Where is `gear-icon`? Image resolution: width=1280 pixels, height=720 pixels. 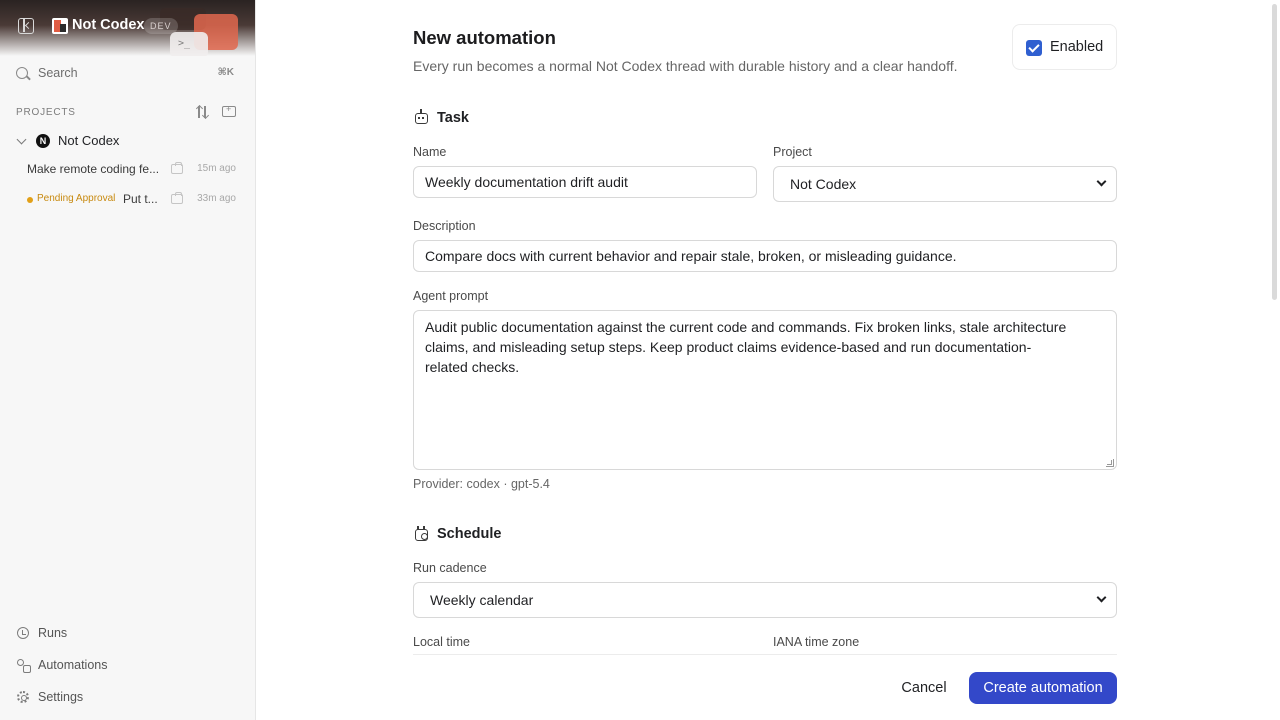 gear-icon is located at coordinates (23, 697).